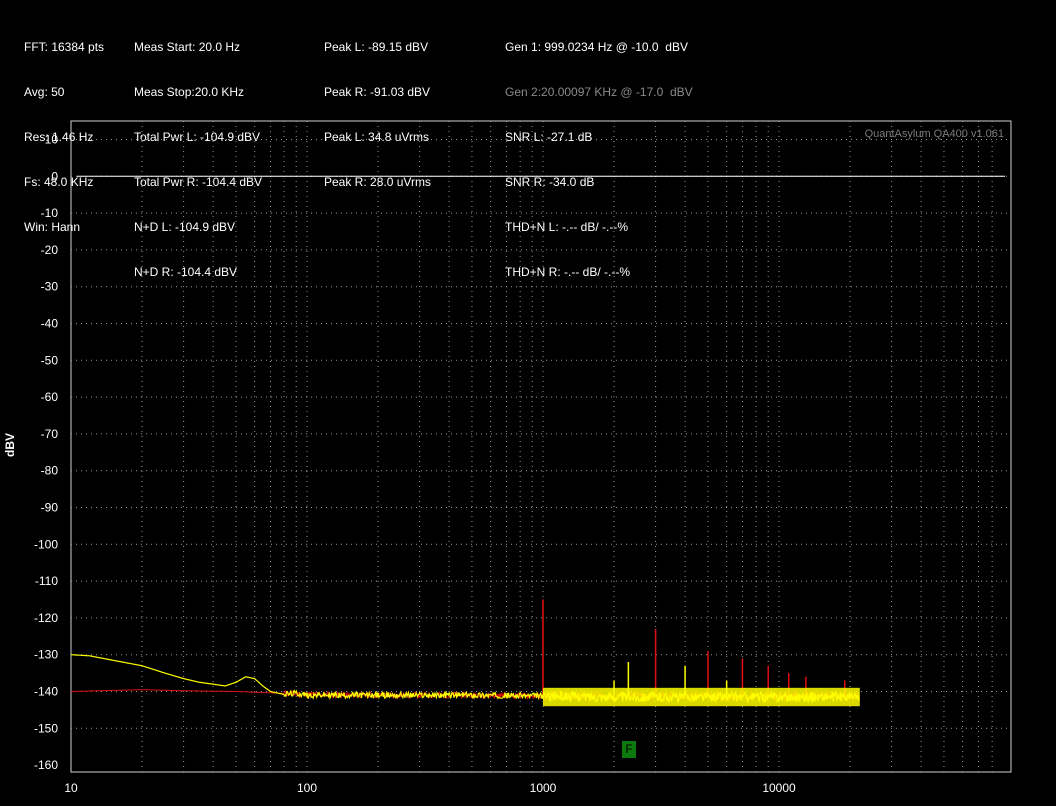 This screenshot has height=806, width=1056. What do you see at coordinates (52, 140) in the screenshot?
I see `y-tick-label: 10` at bounding box center [52, 140].